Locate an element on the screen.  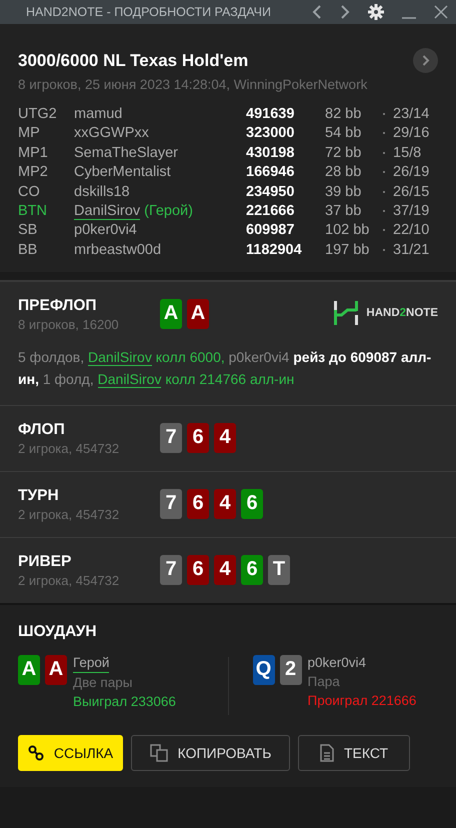
brand-logo-text: HAND2NOTE is located at coordinates (402, 312).